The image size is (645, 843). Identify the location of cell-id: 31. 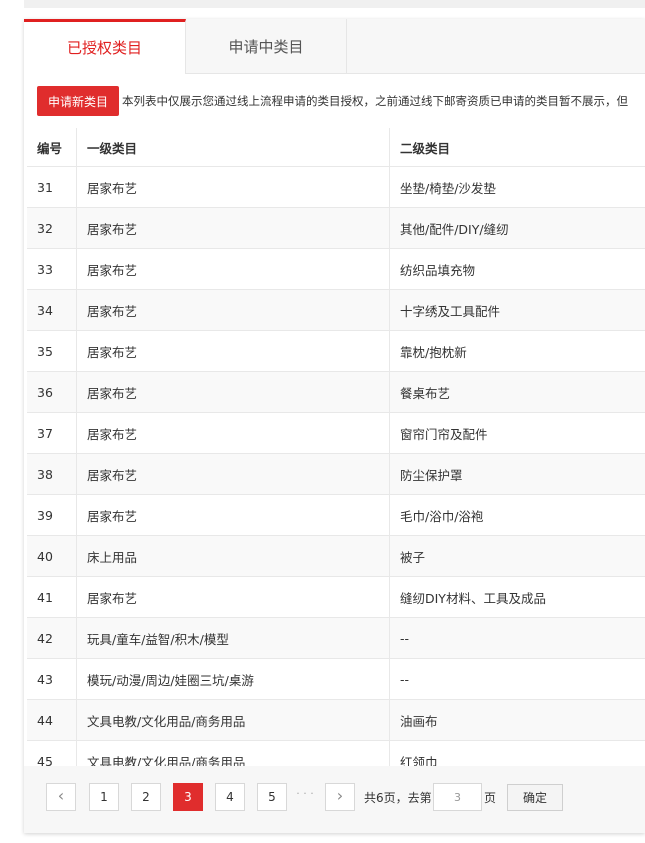
(52, 187).